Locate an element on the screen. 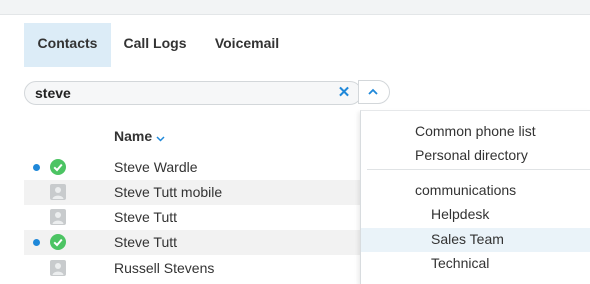 This screenshot has height=284, width=590. search-input is located at coordinates (180, 93).